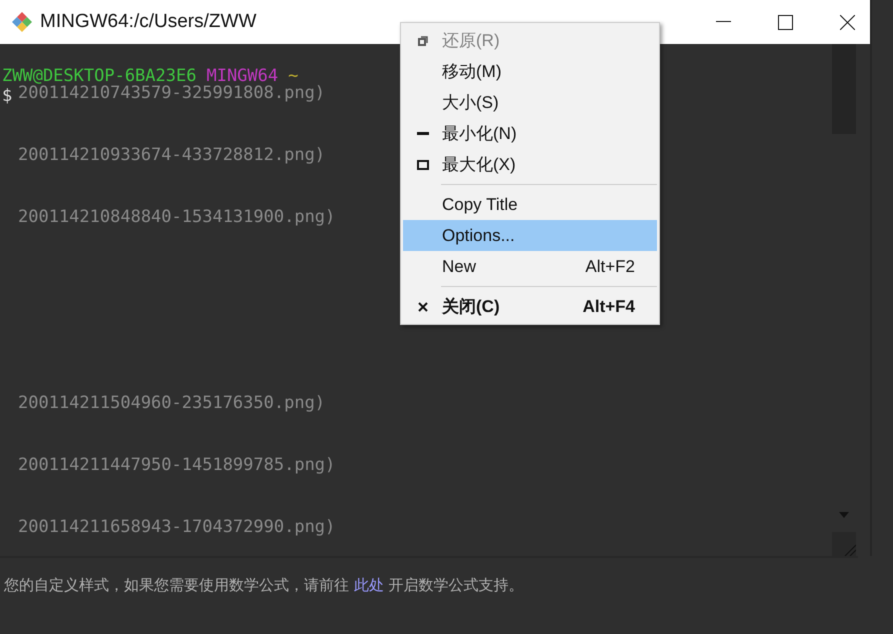  What do you see at coordinates (172, 94) in the screenshot?
I see `background-text-line: 200114210743579-325991808.png)` at bounding box center [172, 94].